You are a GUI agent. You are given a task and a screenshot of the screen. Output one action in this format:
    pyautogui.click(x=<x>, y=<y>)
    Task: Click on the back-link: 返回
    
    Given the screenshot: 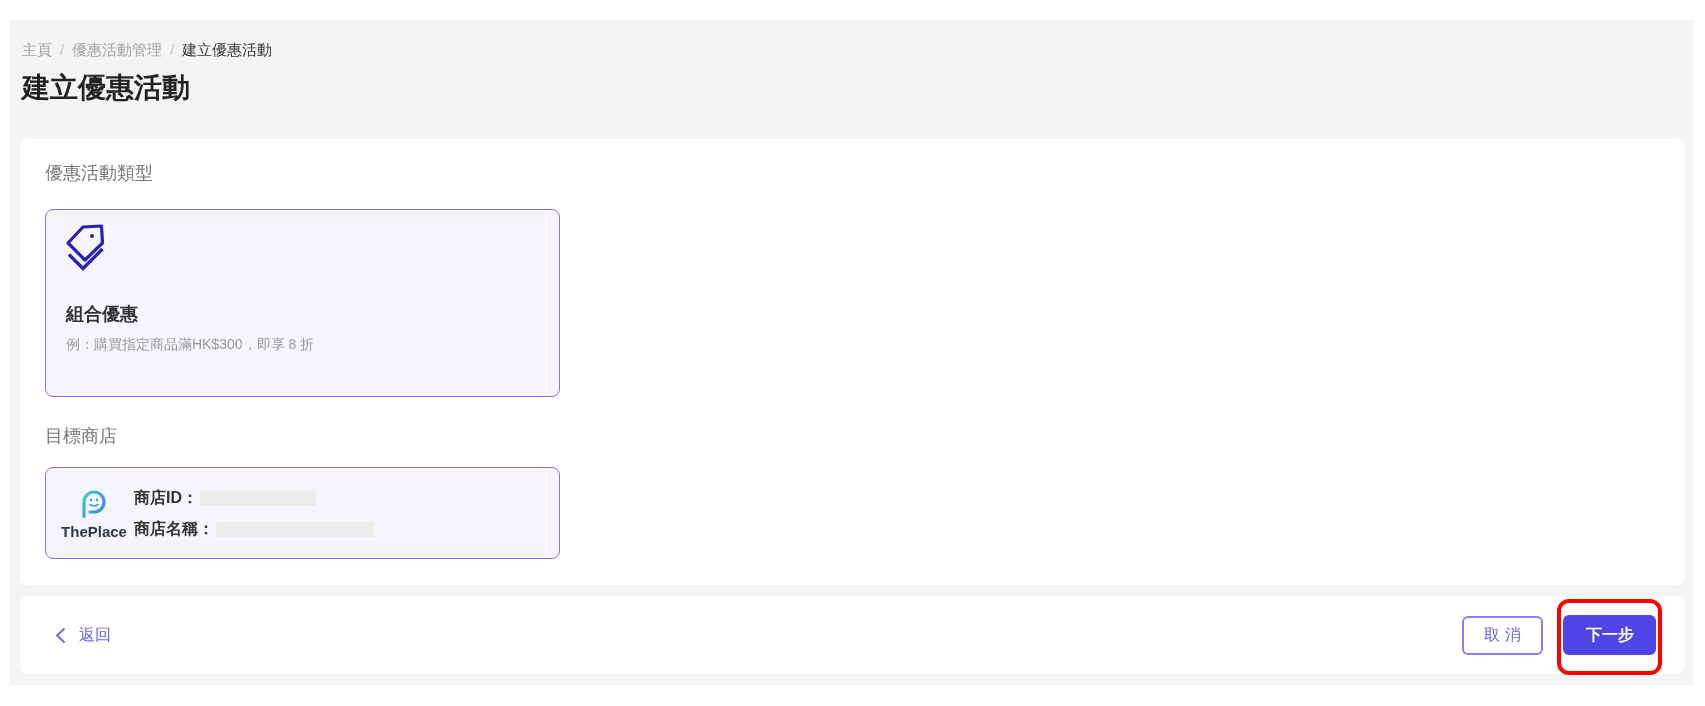 What is the action you would take?
    pyautogui.click(x=83, y=635)
    